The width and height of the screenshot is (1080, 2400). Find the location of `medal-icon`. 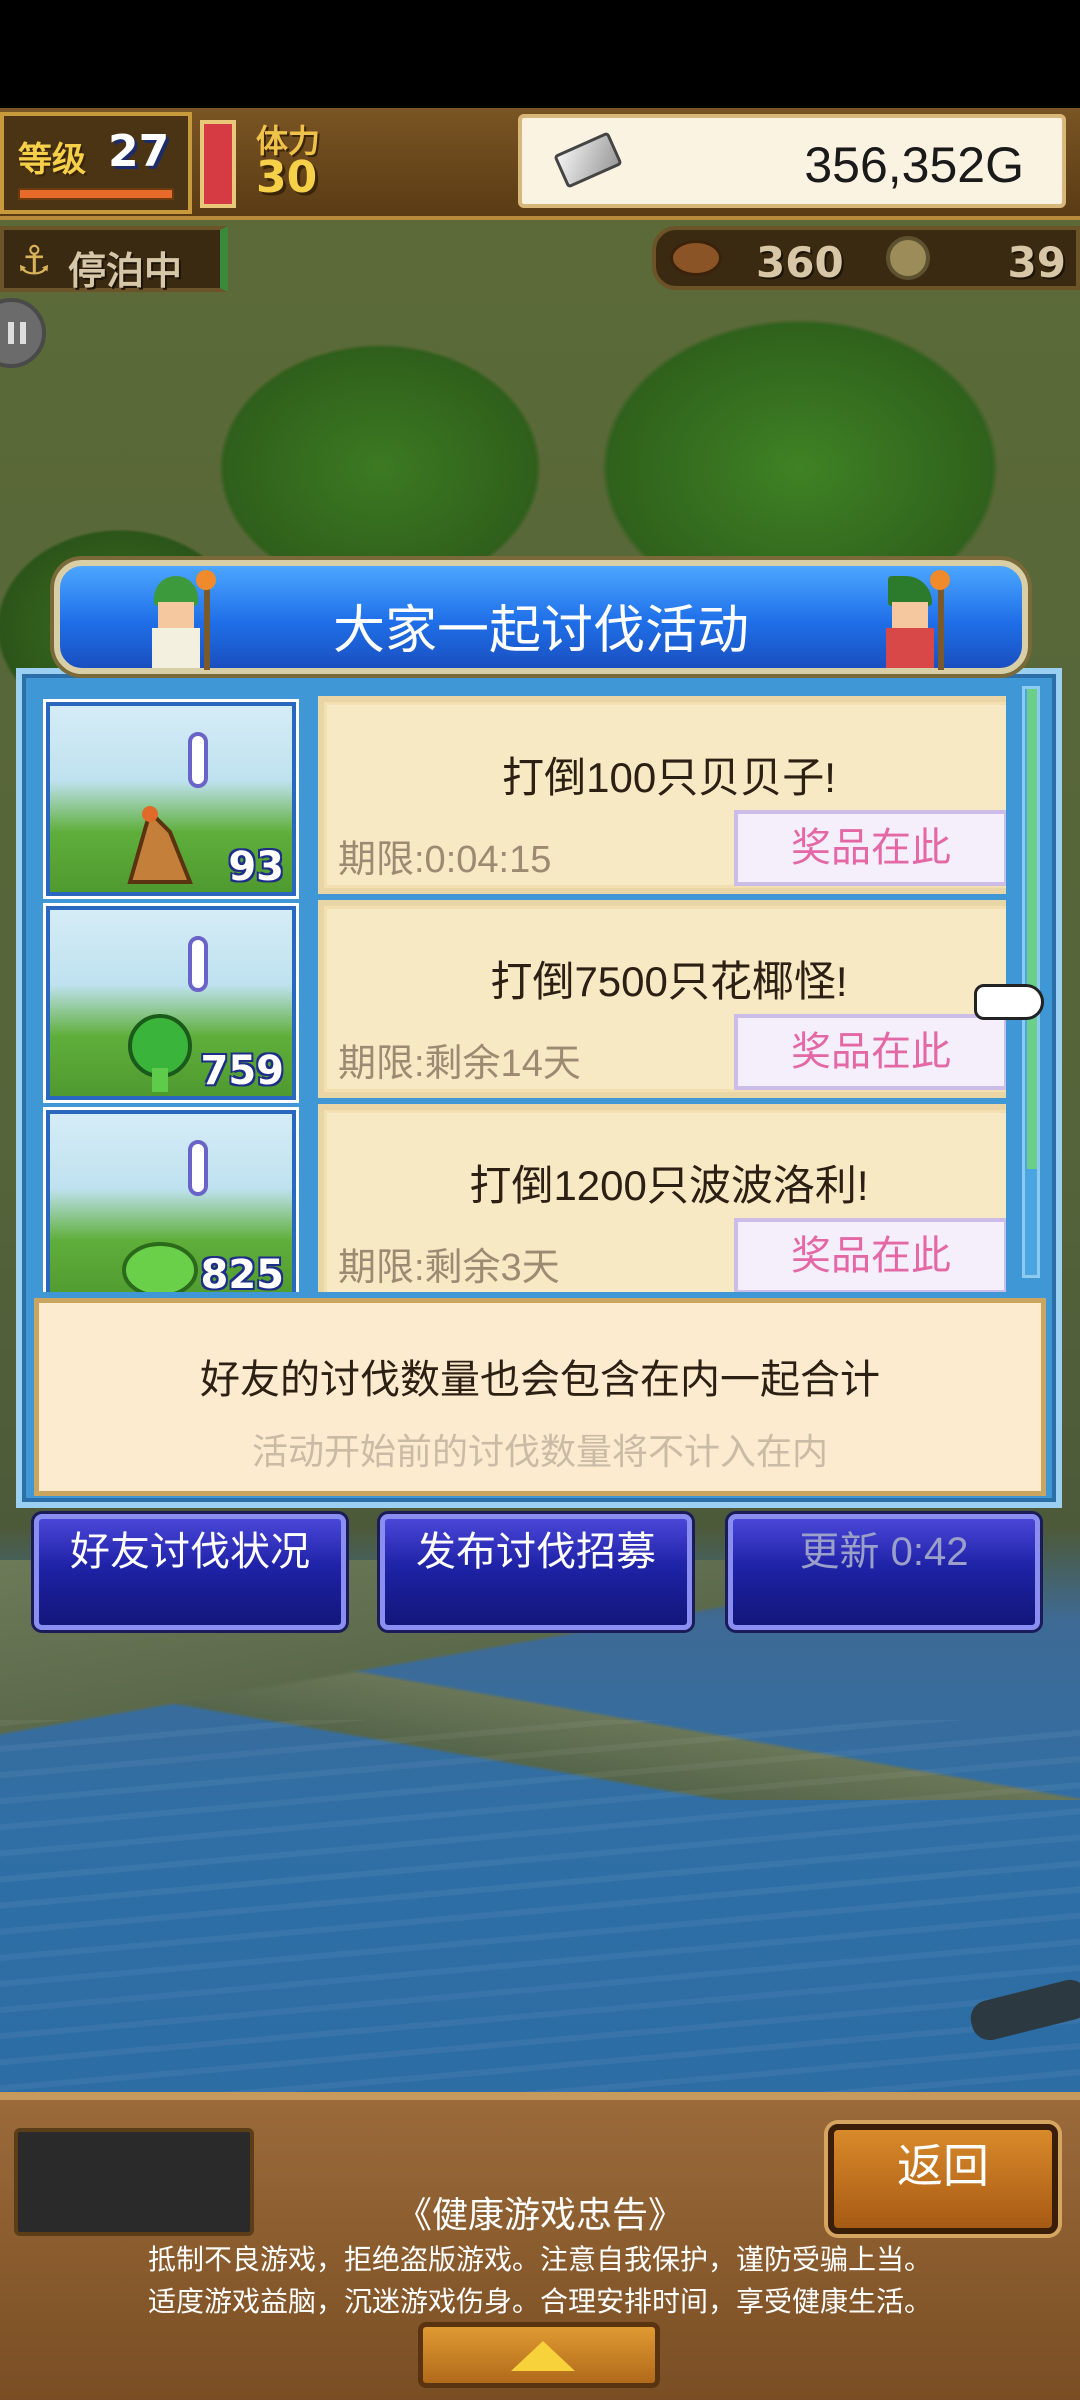

medal-icon is located at coordinates (908, 258).